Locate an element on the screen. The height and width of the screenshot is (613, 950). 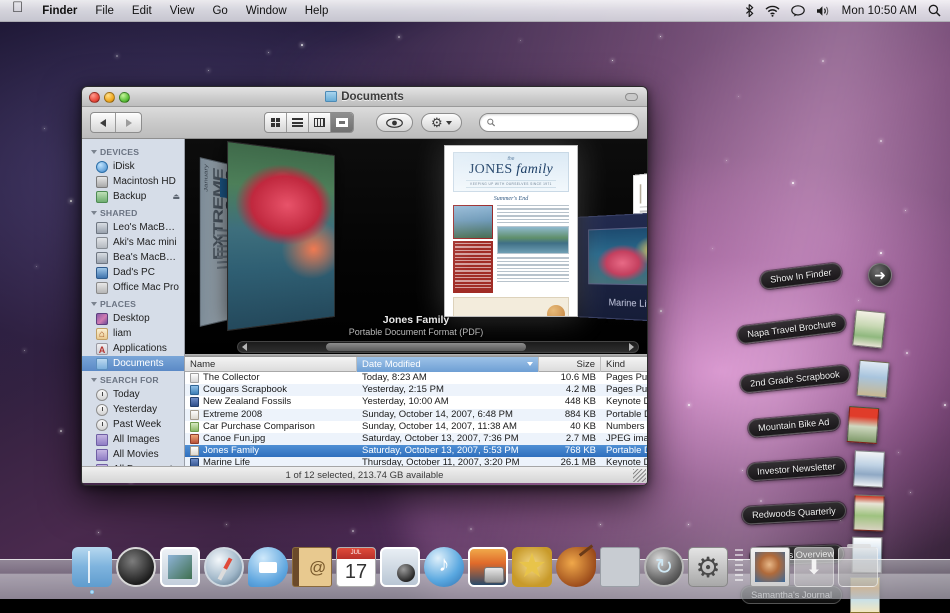
sidebar-section-search-for: SEARCH FOR is located at coordinates (133, 379).